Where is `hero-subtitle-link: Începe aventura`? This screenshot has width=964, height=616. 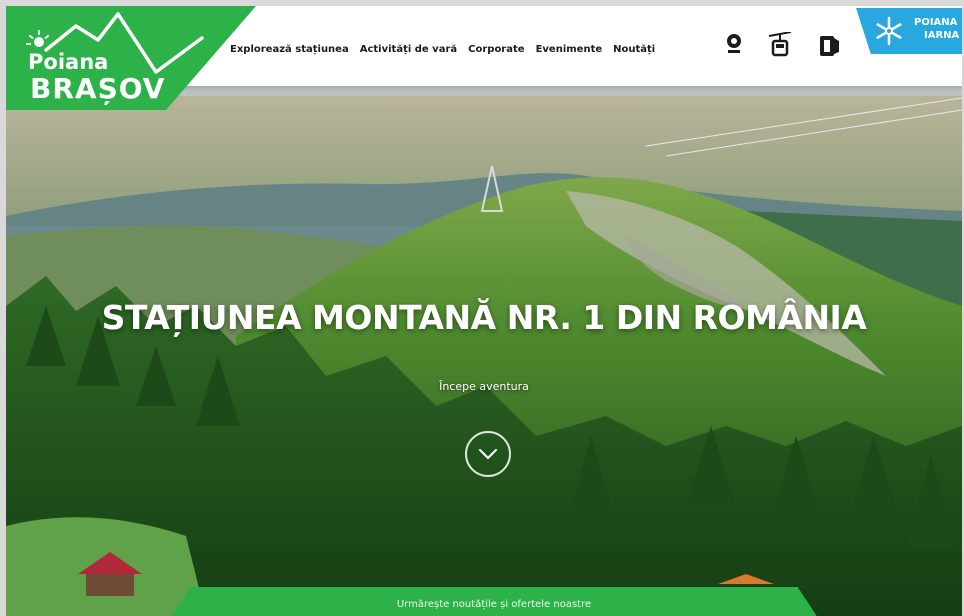
hero-subtitle-link: Începe aventura is located at coordinates (484, 386).